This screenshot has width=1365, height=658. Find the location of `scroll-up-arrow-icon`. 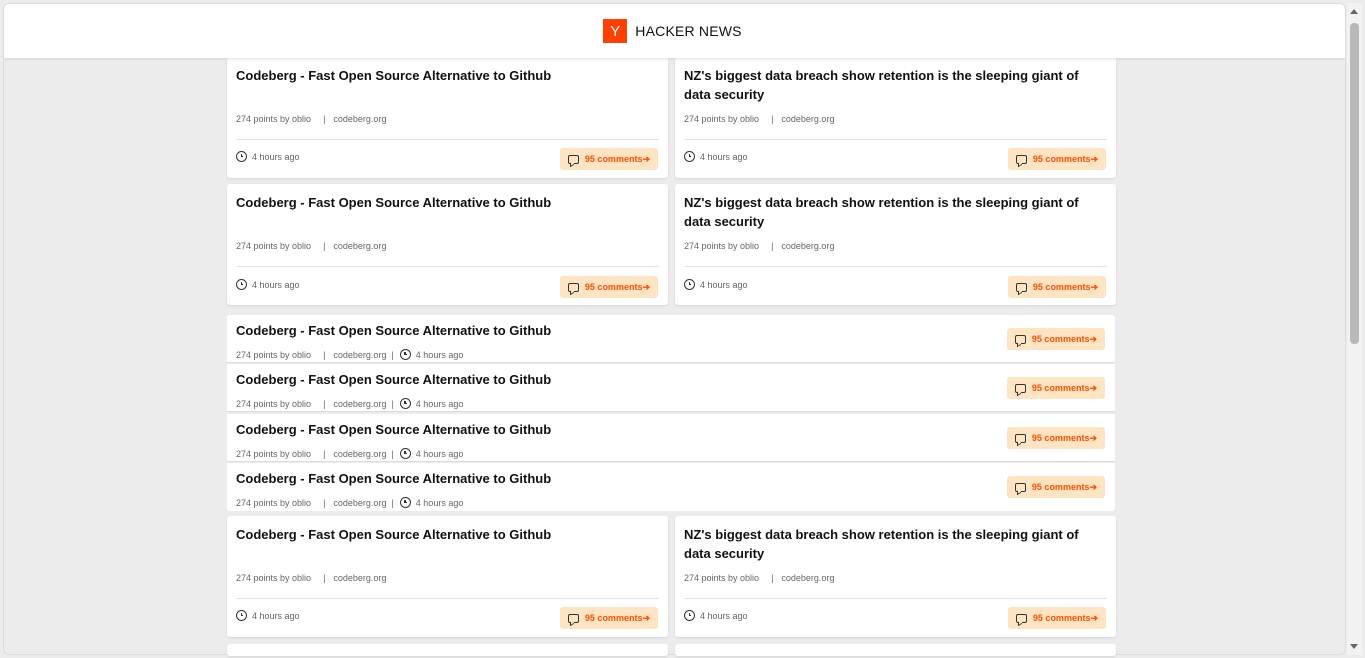

scroll-up-arrow-icon is located at coordinates (1354, 11).